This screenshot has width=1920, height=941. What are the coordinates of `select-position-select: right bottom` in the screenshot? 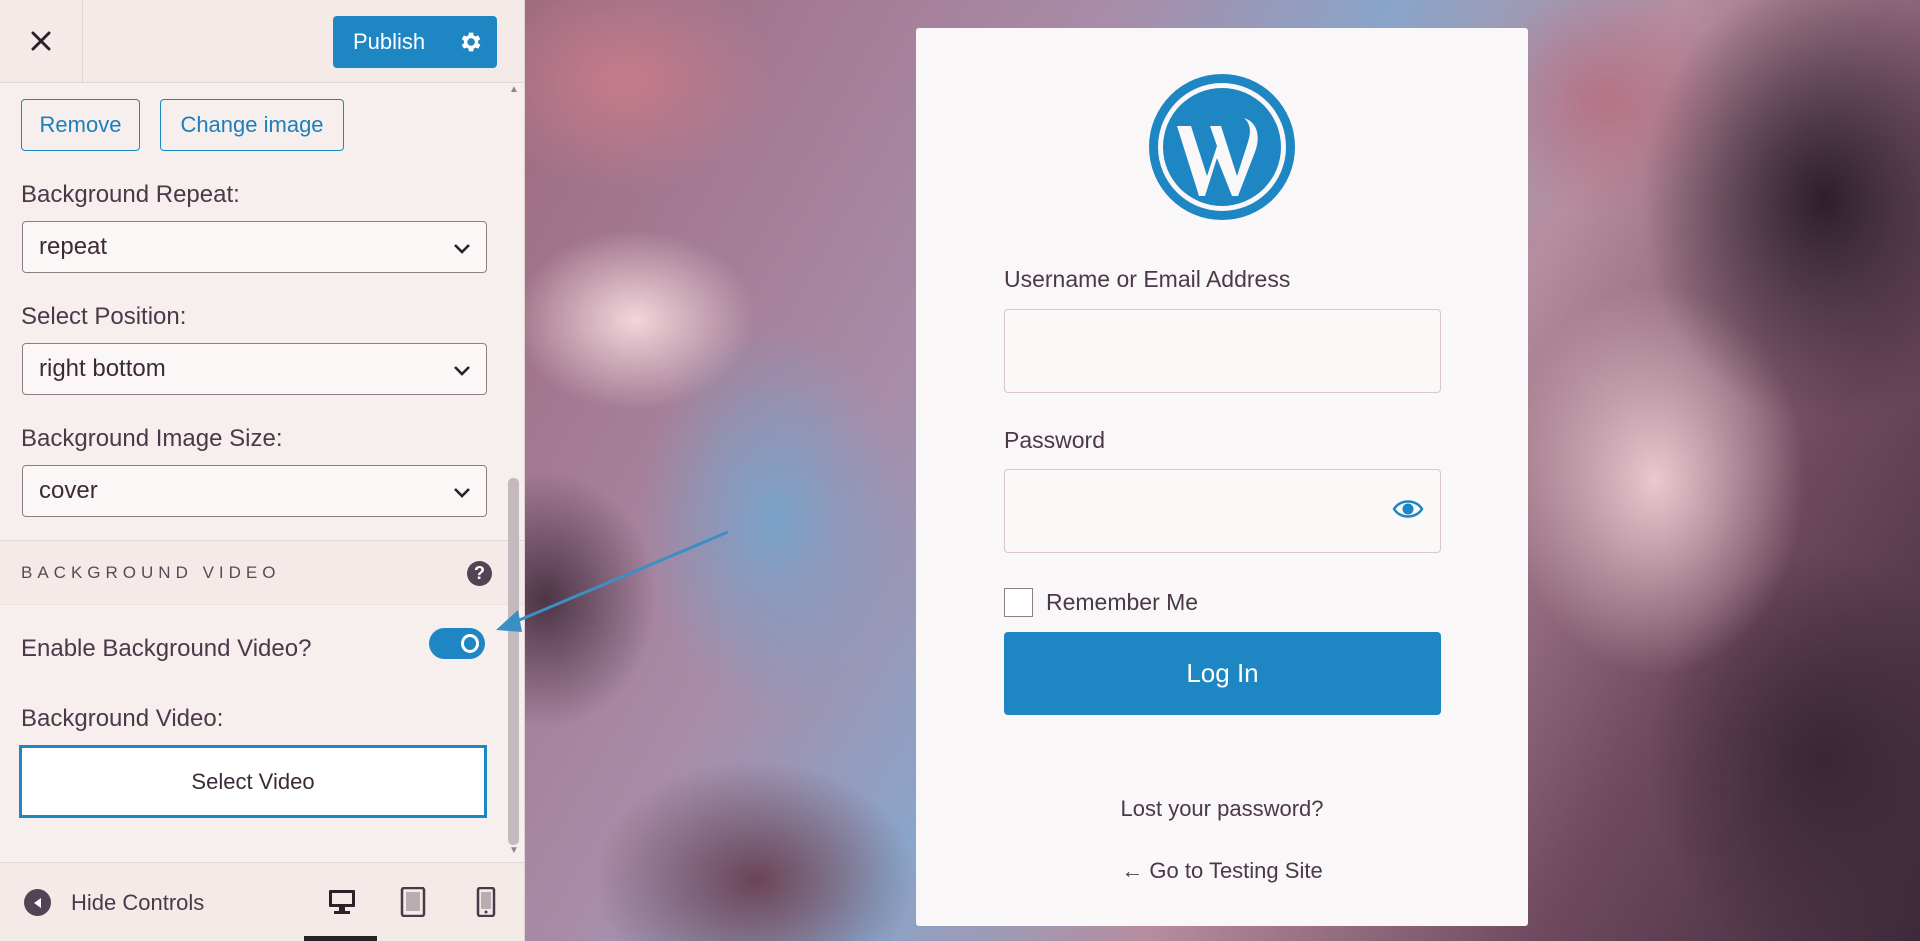 It's located at (254, 369).